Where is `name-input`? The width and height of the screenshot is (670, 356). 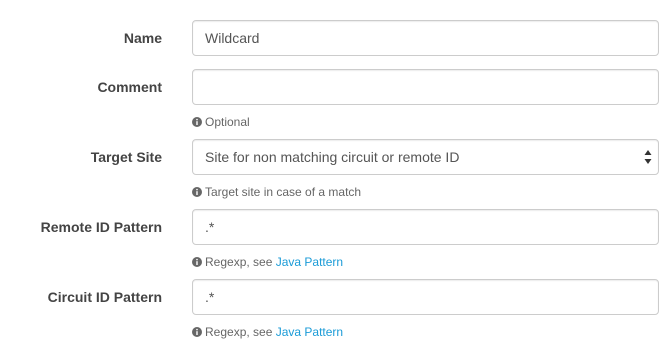 name-input is located at coordinates (425, 38).